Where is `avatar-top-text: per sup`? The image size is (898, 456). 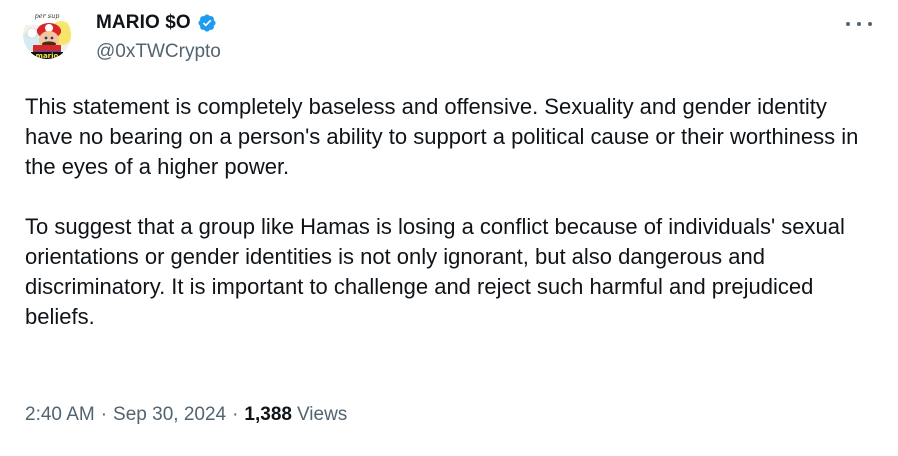 avatar-top-text: per sup is located at coordinates (48, 16).